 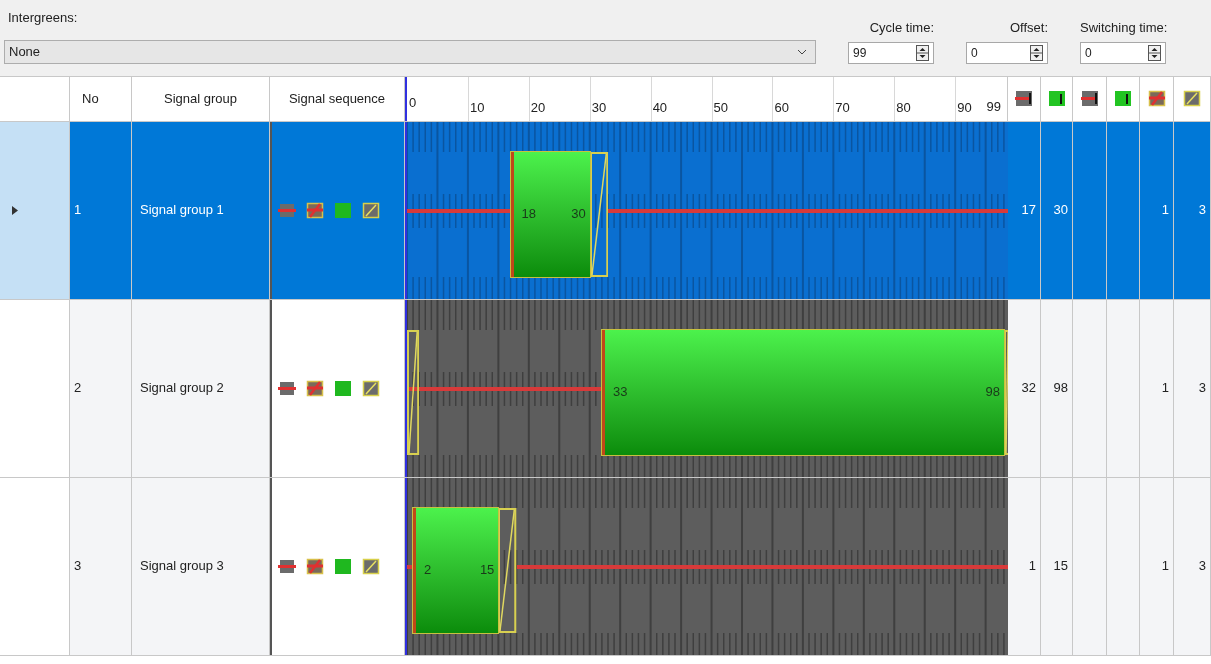 What do you see at coordinates (78, 566) in the screenshot?
I see `table-cell-text: 3` at bounding box center [78, 566].